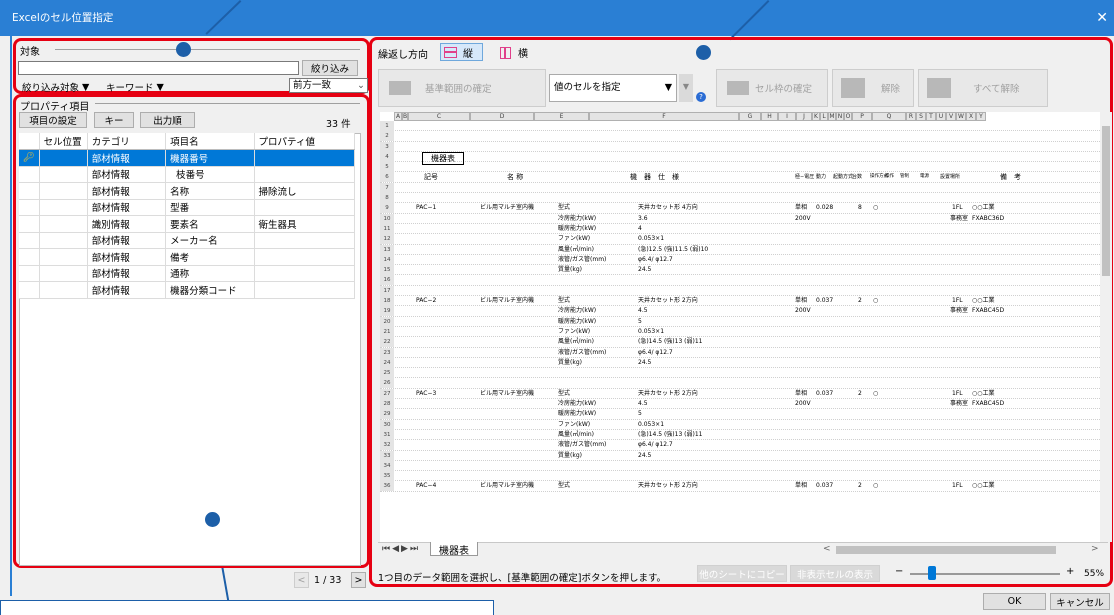  Describe the element at coordinates (1106, 201) in the screenshot. I see `scrollbar-thumb` at that location.